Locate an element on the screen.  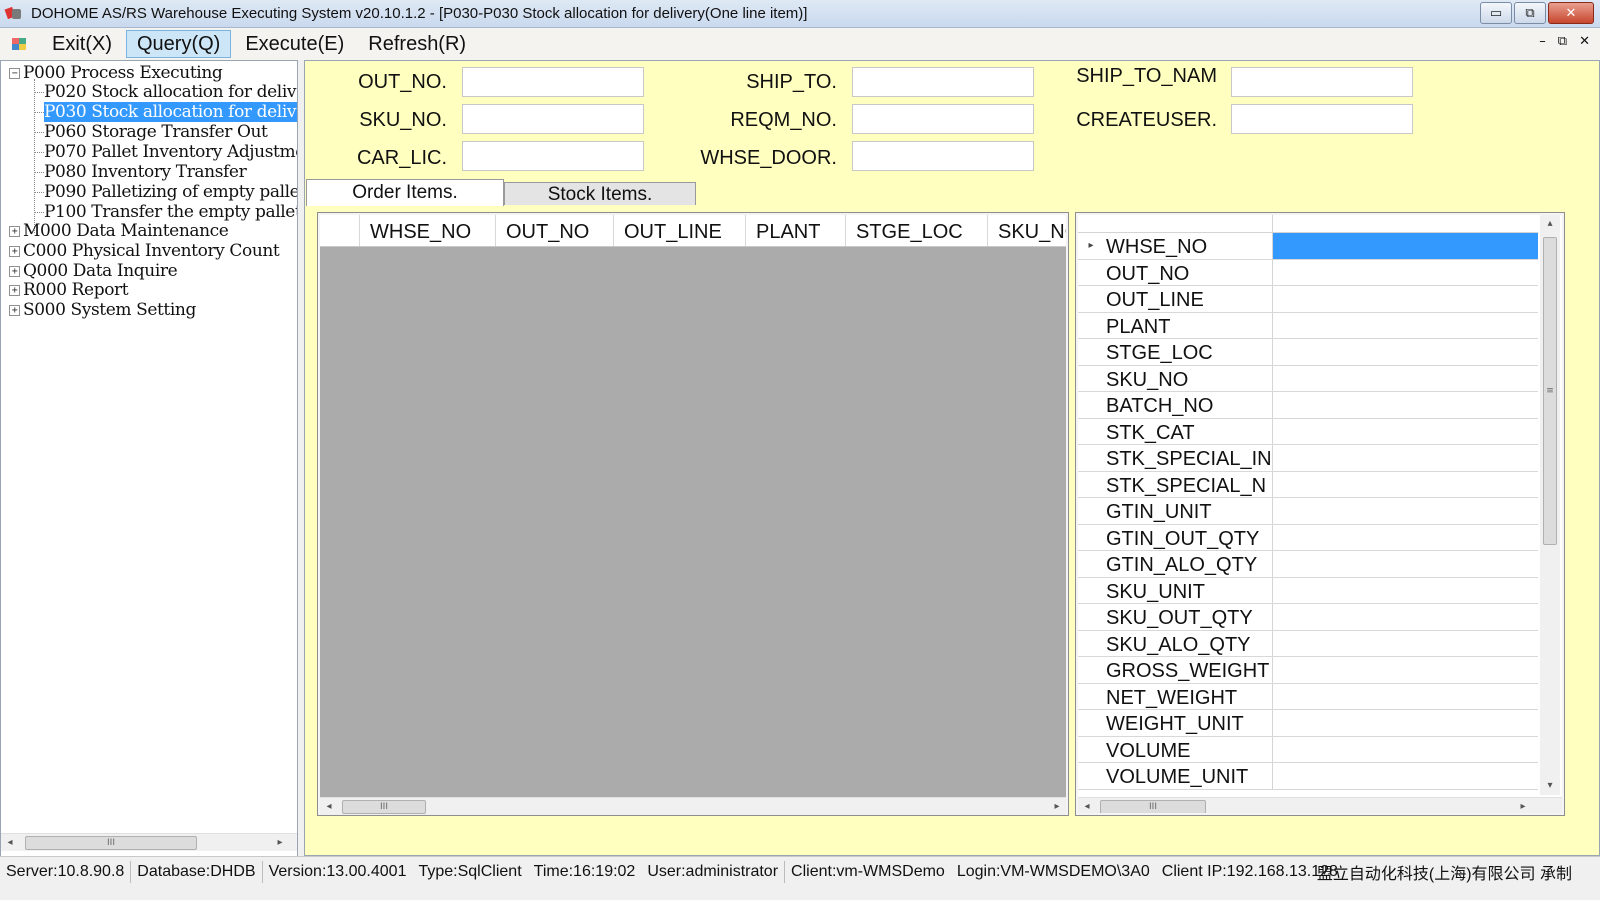
property-row: STK_SPECIAL_N is located at coordinates (1308, 484).